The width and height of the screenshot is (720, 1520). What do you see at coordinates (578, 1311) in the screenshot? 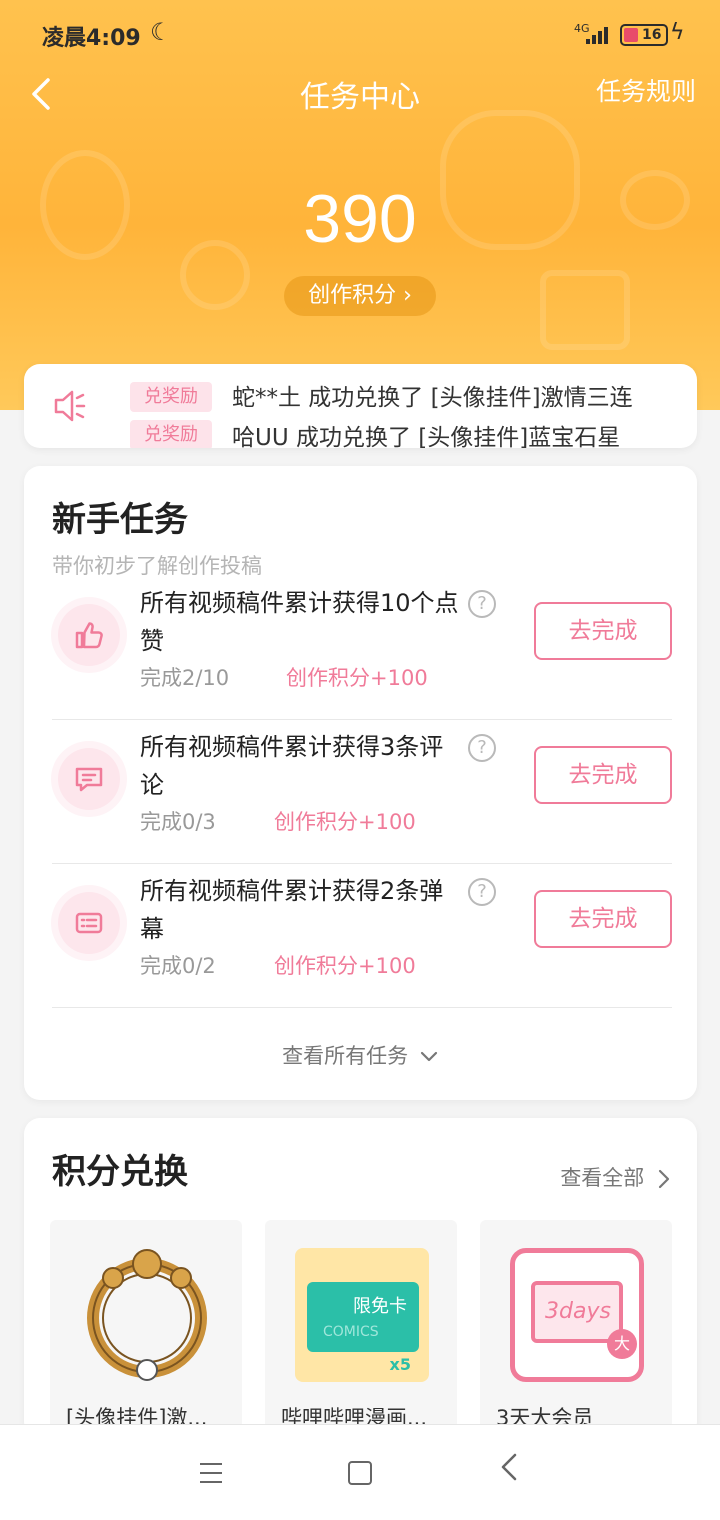
I see `vip-card-text: 3days` at bounding box center [578, 1311].